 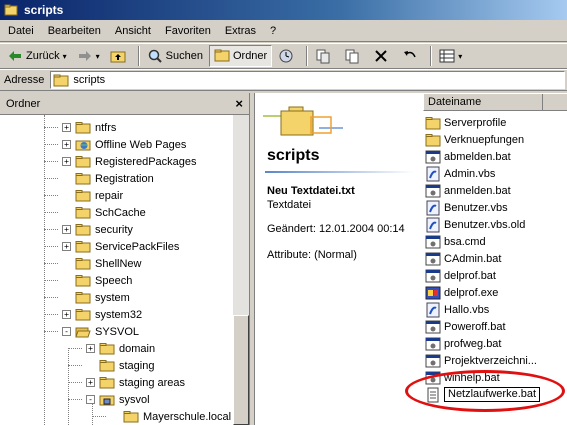 What do you see at coordinates (466, 207) in the screenshot?
I see `file-list-item: Benutzer.vbs` at bounding box center [466, 207].